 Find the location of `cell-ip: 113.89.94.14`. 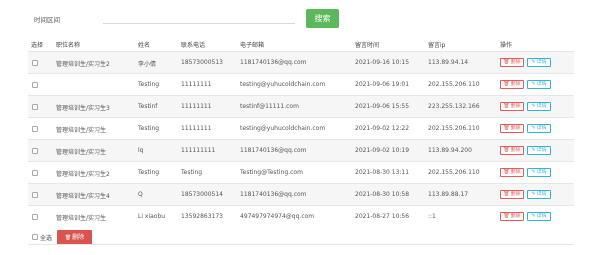

cell-ip: 113.89.94.14 is located at coordinates (448, 62).